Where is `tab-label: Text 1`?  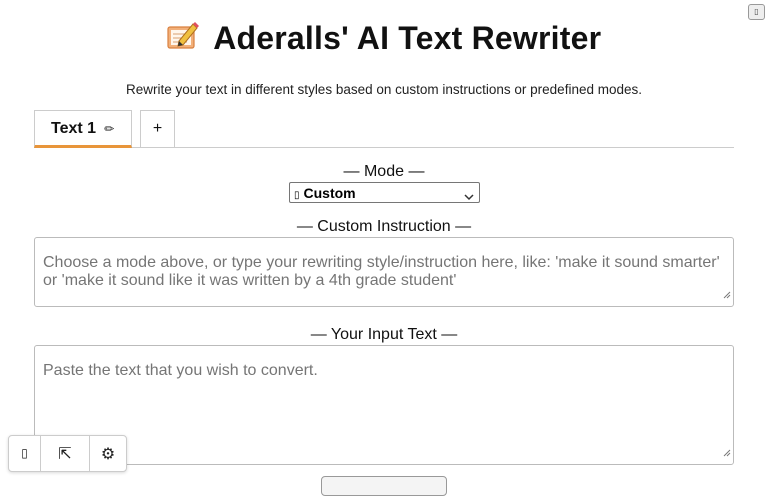
tab-label: Text 1 is located at coordinates (74, 128).